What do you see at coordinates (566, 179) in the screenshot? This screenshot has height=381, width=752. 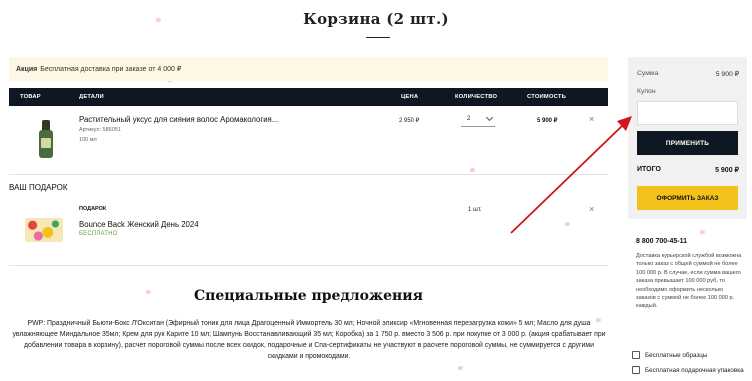 I see `arrow-line` at bounding box center [566, 179].